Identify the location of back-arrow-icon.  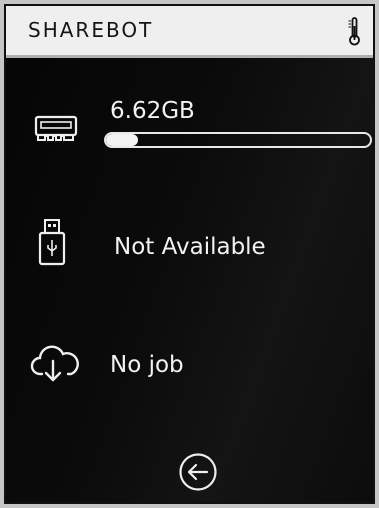
(198, 472).